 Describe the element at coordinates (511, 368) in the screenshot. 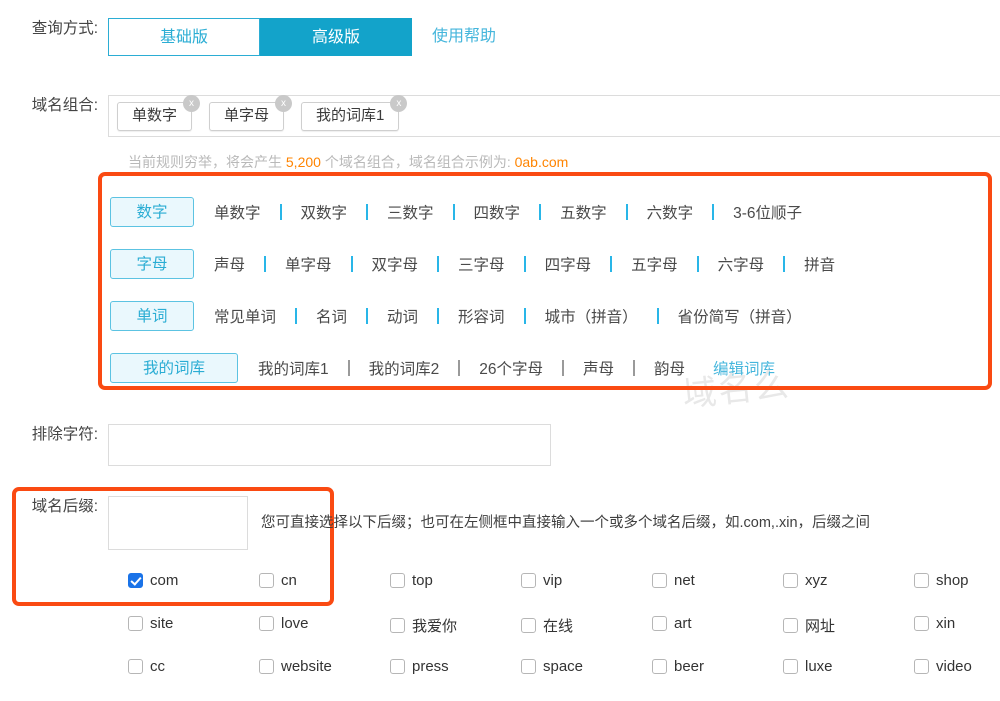

I see `rule-item: 26个字母` at that location.